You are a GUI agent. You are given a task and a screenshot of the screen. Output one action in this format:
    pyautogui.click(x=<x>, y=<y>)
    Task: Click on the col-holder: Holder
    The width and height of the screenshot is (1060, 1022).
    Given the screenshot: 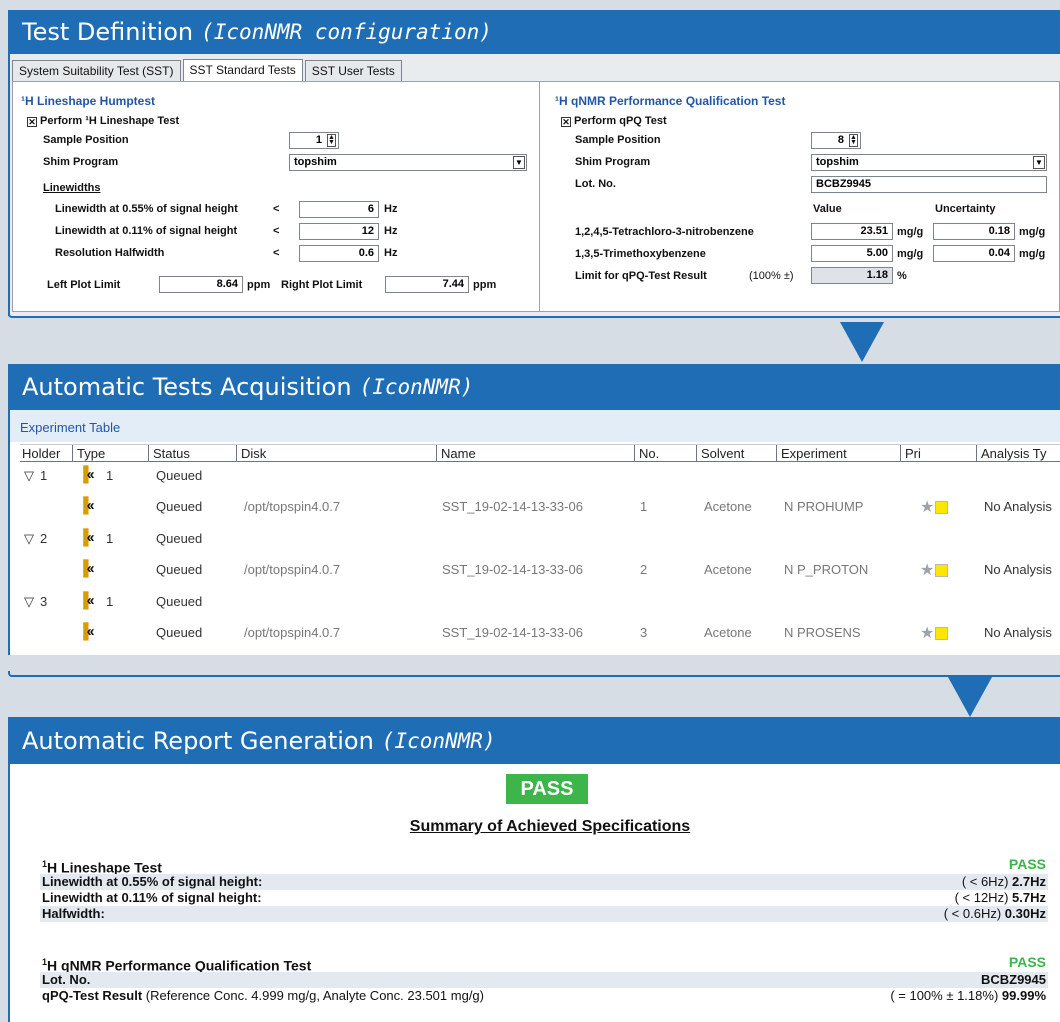 What is the action you would take?
    pyautogui.click(x=40, y=453)
    